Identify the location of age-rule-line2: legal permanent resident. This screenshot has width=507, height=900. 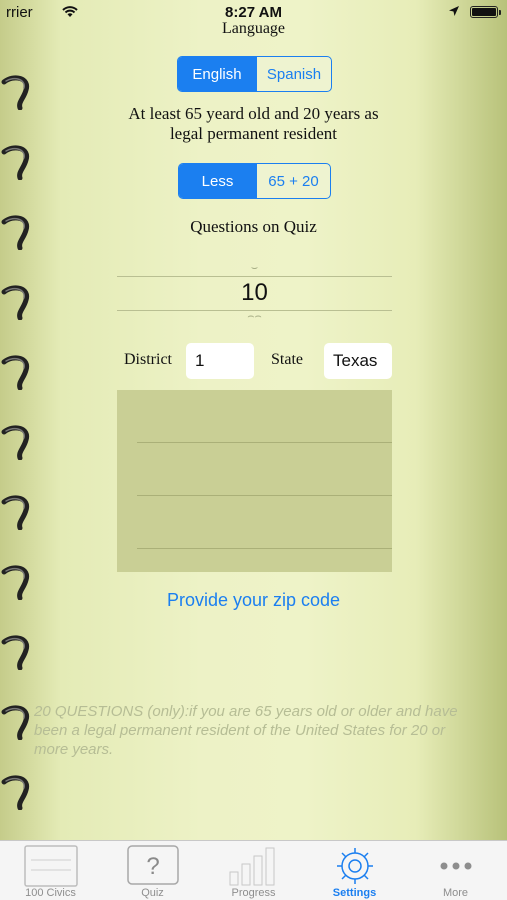
(253, 133).